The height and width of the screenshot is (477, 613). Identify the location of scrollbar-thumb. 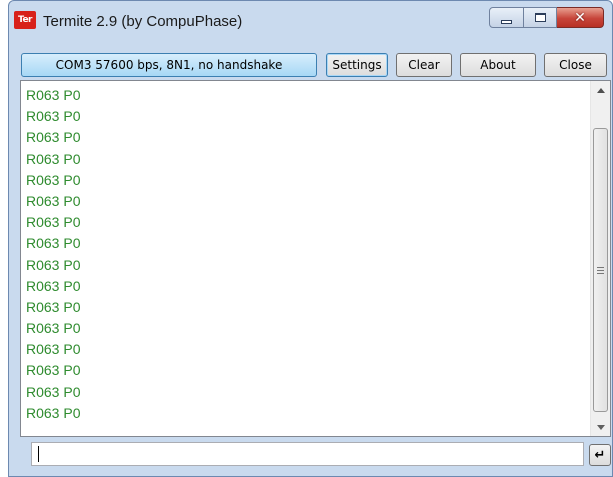
(600, 270).